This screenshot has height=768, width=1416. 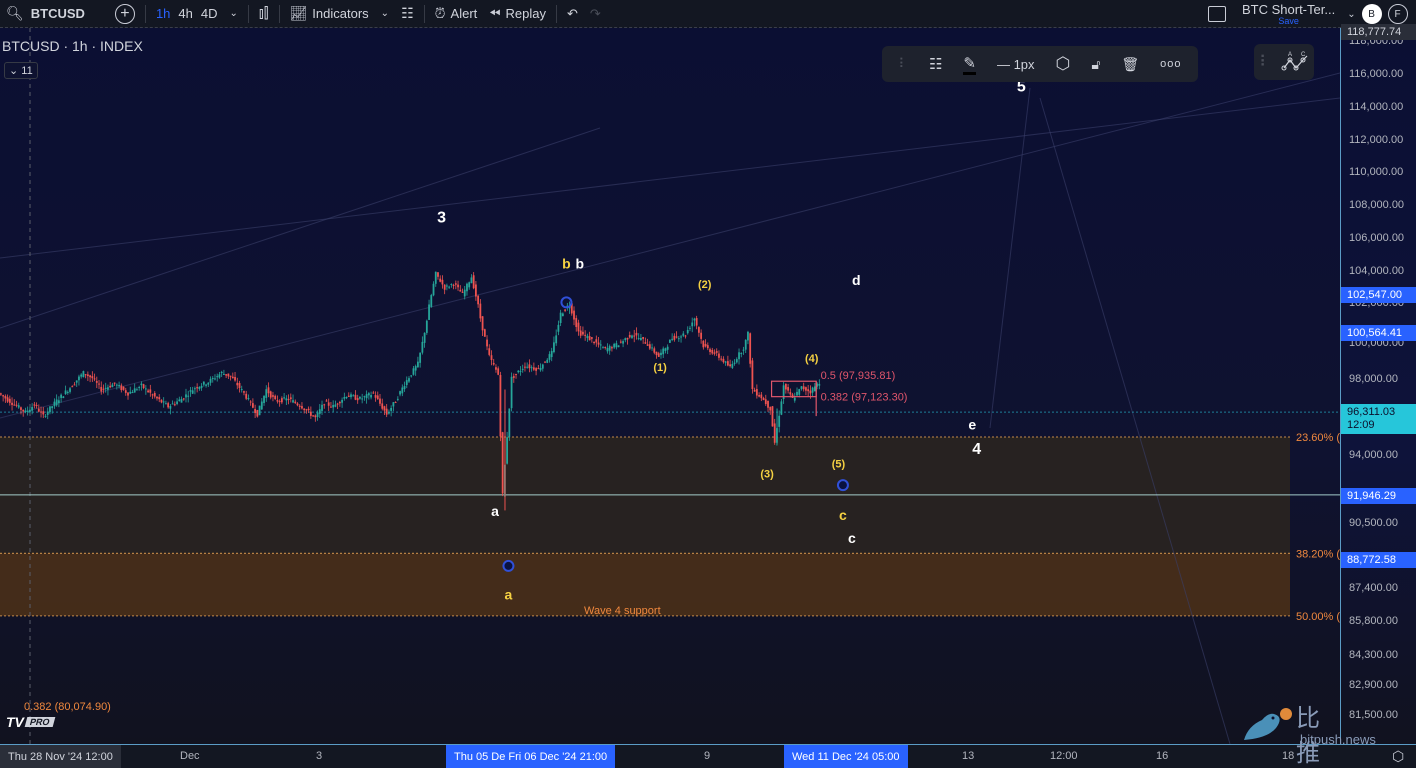 What do you see at coordinates (385, 14) in the screenshot?
I see `indicators-dropdown-chevron-icon: ⌄` at bounding box center [385, 14].